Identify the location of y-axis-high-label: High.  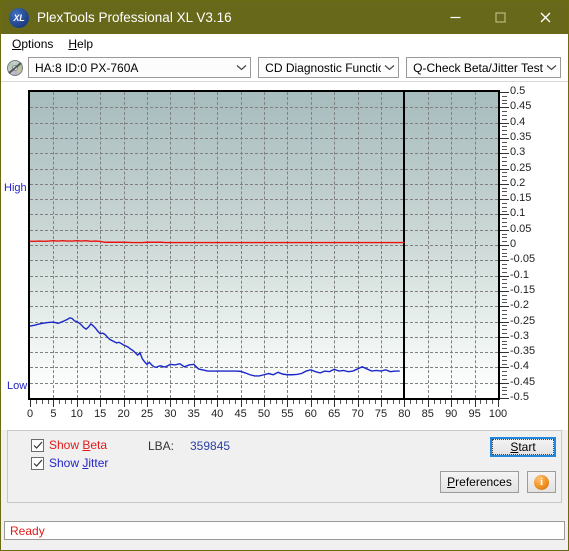
(15, 188).